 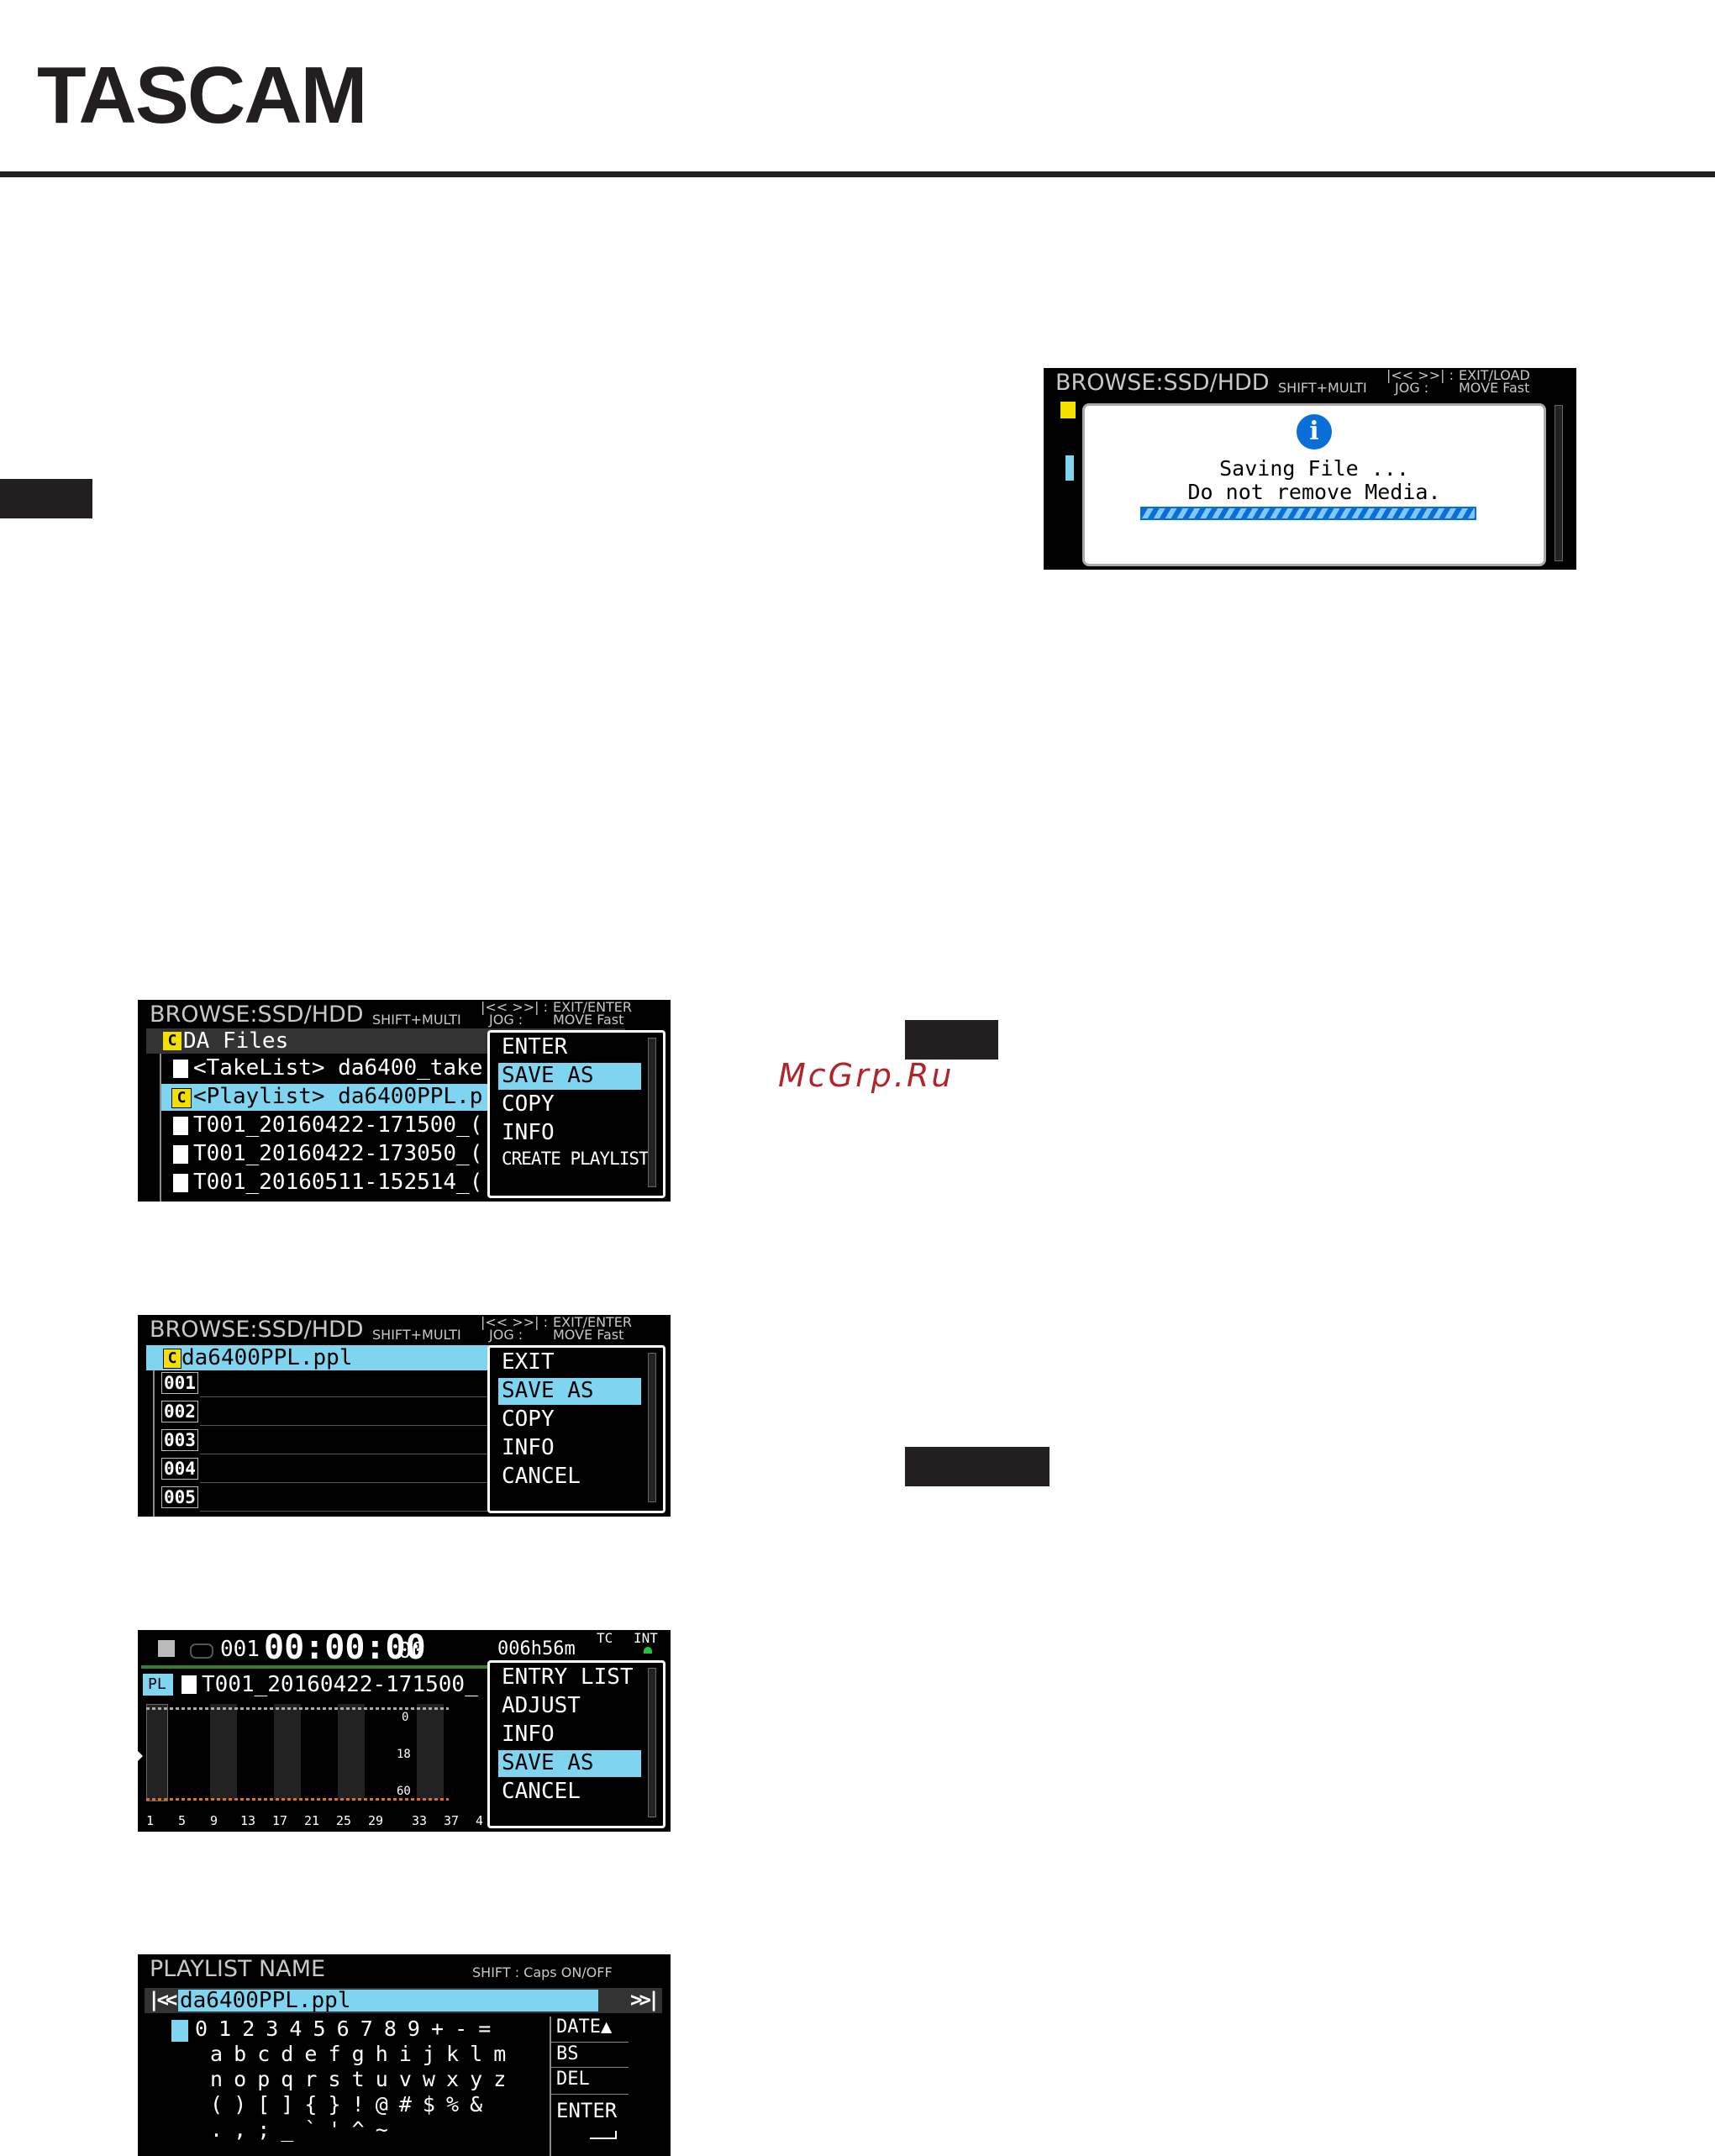 I want to click on char-row-lower-1: a b c d e f g h i j k l m, so click(x=358, y=2054).